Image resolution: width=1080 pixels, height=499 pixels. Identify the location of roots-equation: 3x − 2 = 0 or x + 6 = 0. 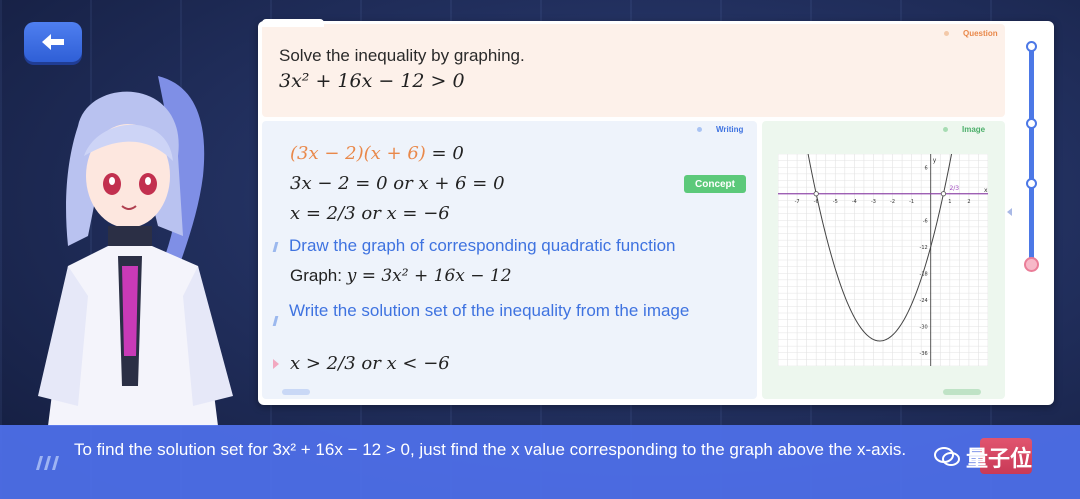
(397, 183).